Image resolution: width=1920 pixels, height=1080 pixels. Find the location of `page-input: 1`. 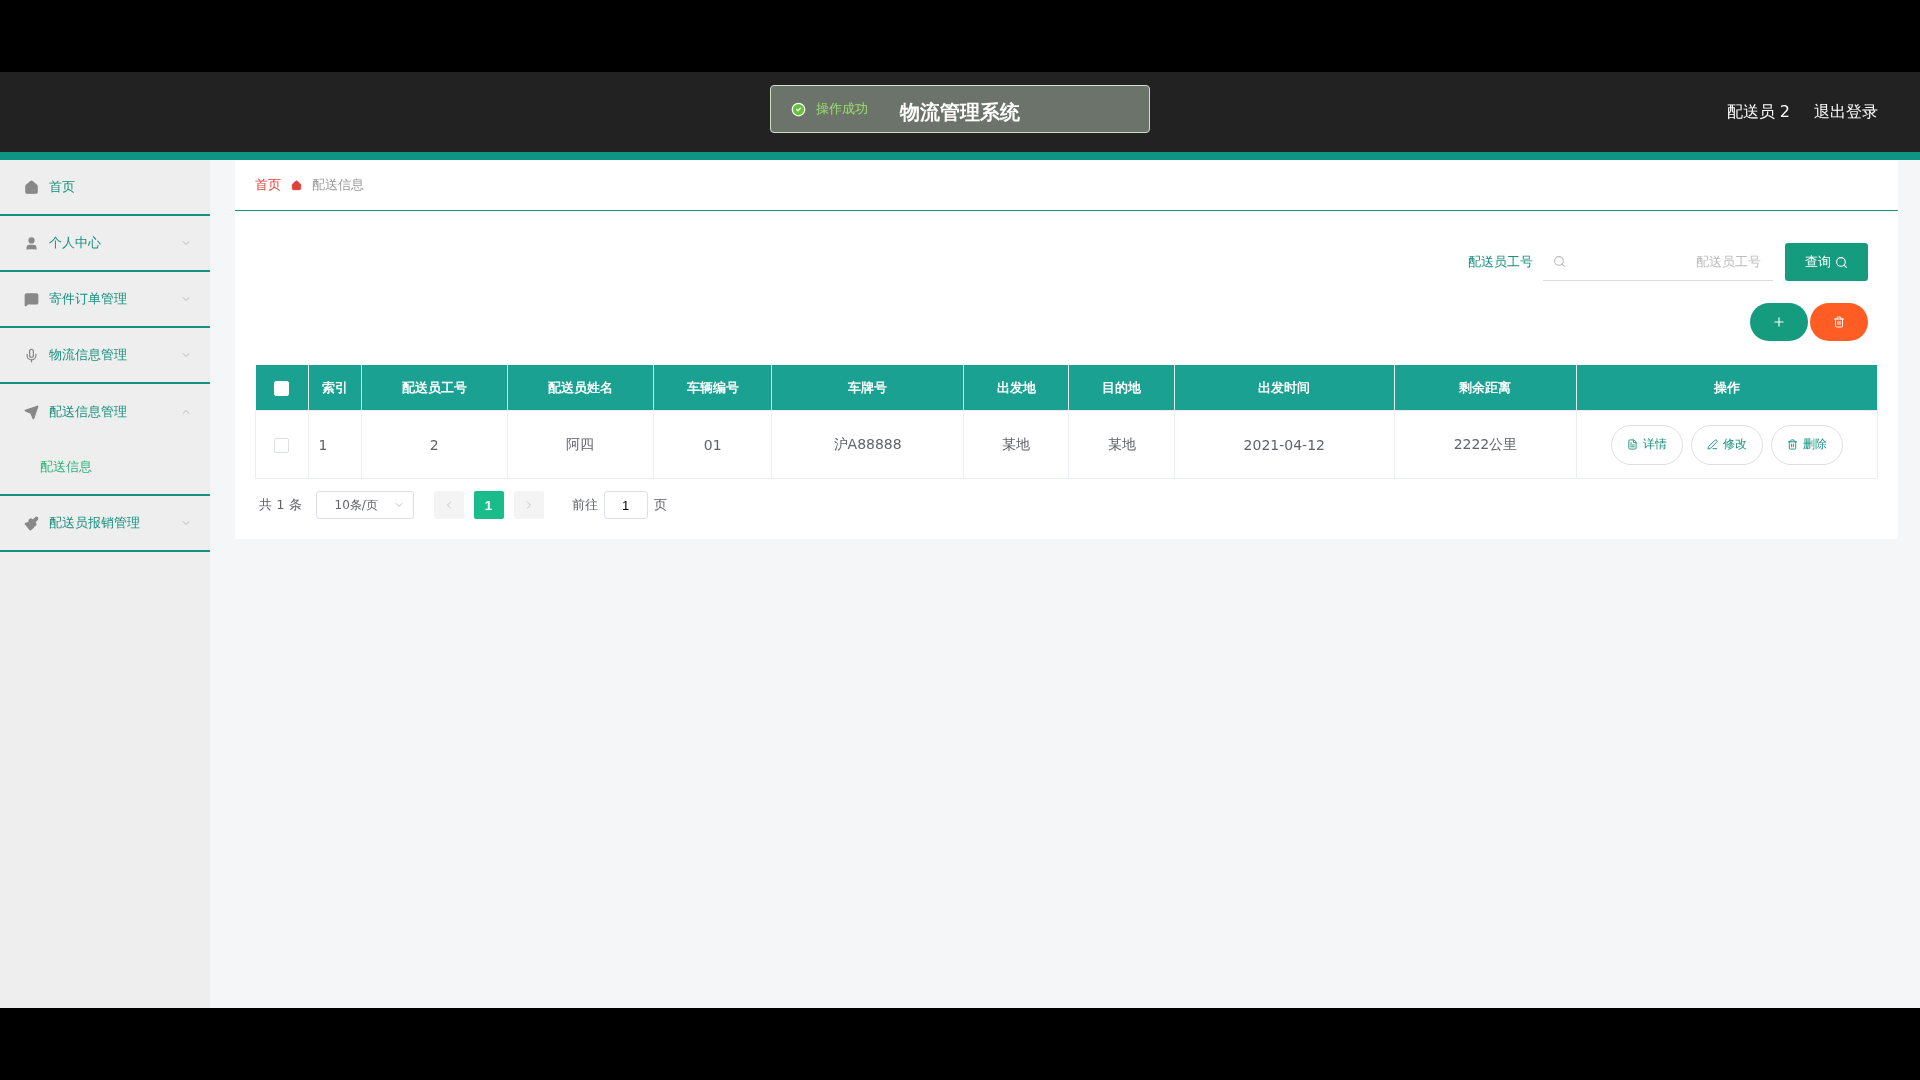

page-input: 1 is located at coordinates (625, 505).